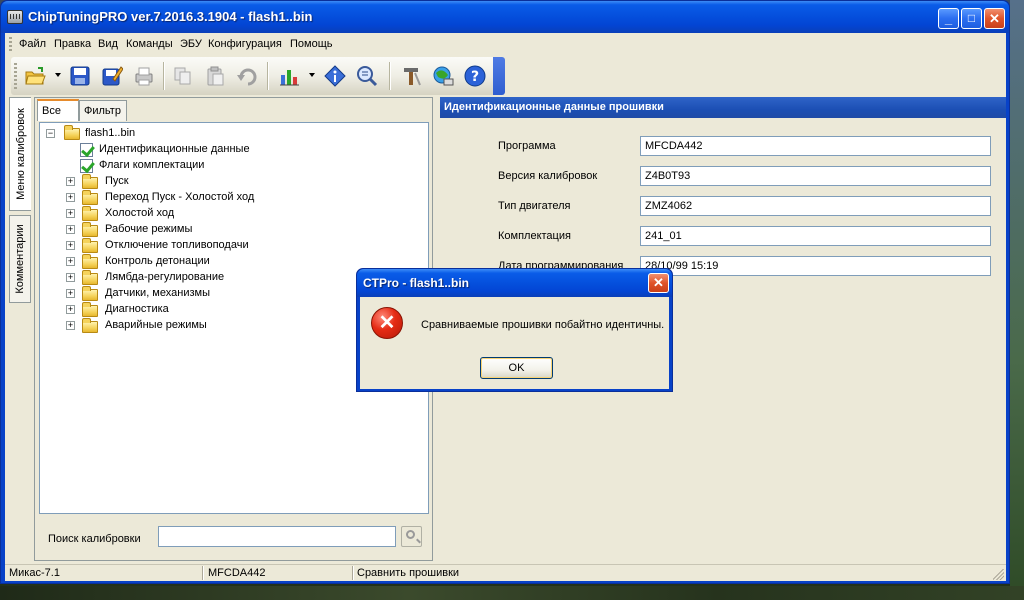  Describe the element at coordinates (72, 132) in the screenshot. I see `folder-open-icon` at that location.